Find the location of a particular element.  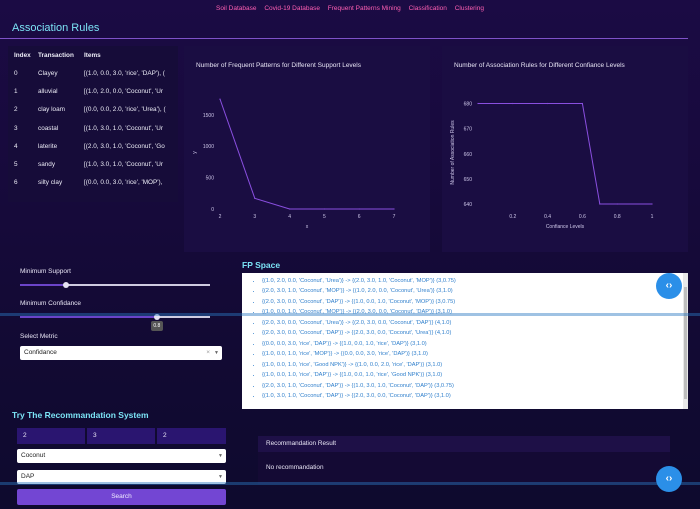

scrollbar-thumb is located at coordinates (685, 343).